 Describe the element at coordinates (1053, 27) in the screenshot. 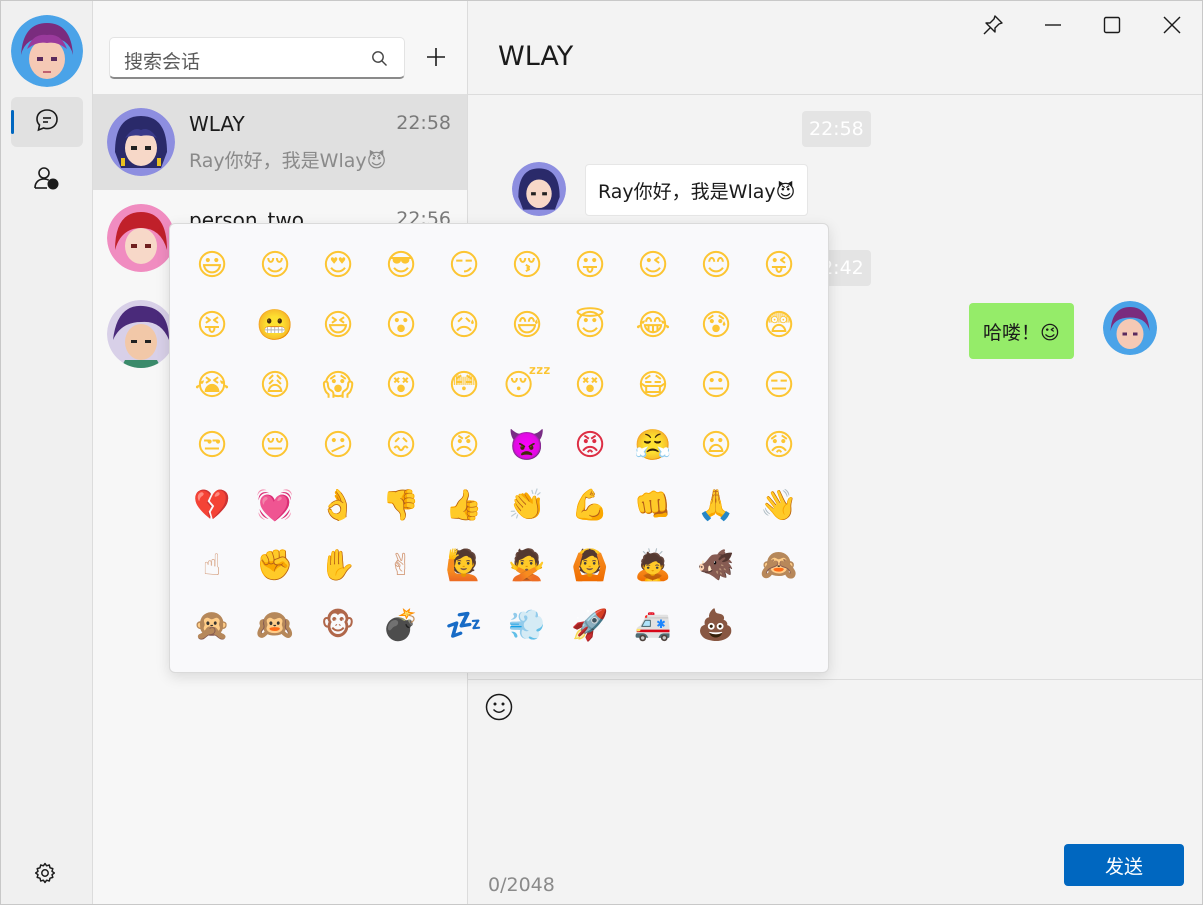

I see `minimize-button` at that location.